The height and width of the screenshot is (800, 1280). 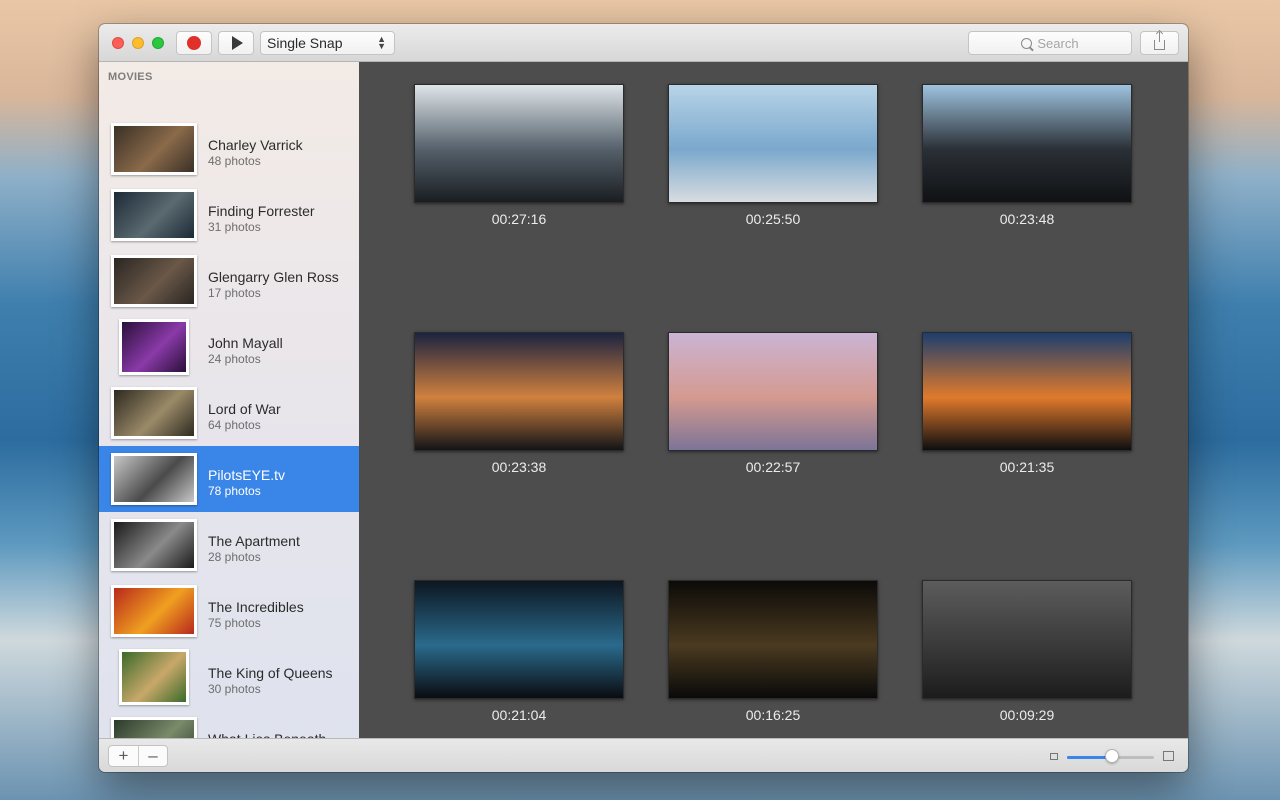 I want to click on movie-title: Charley Varrick, so click(x=255, y=145).